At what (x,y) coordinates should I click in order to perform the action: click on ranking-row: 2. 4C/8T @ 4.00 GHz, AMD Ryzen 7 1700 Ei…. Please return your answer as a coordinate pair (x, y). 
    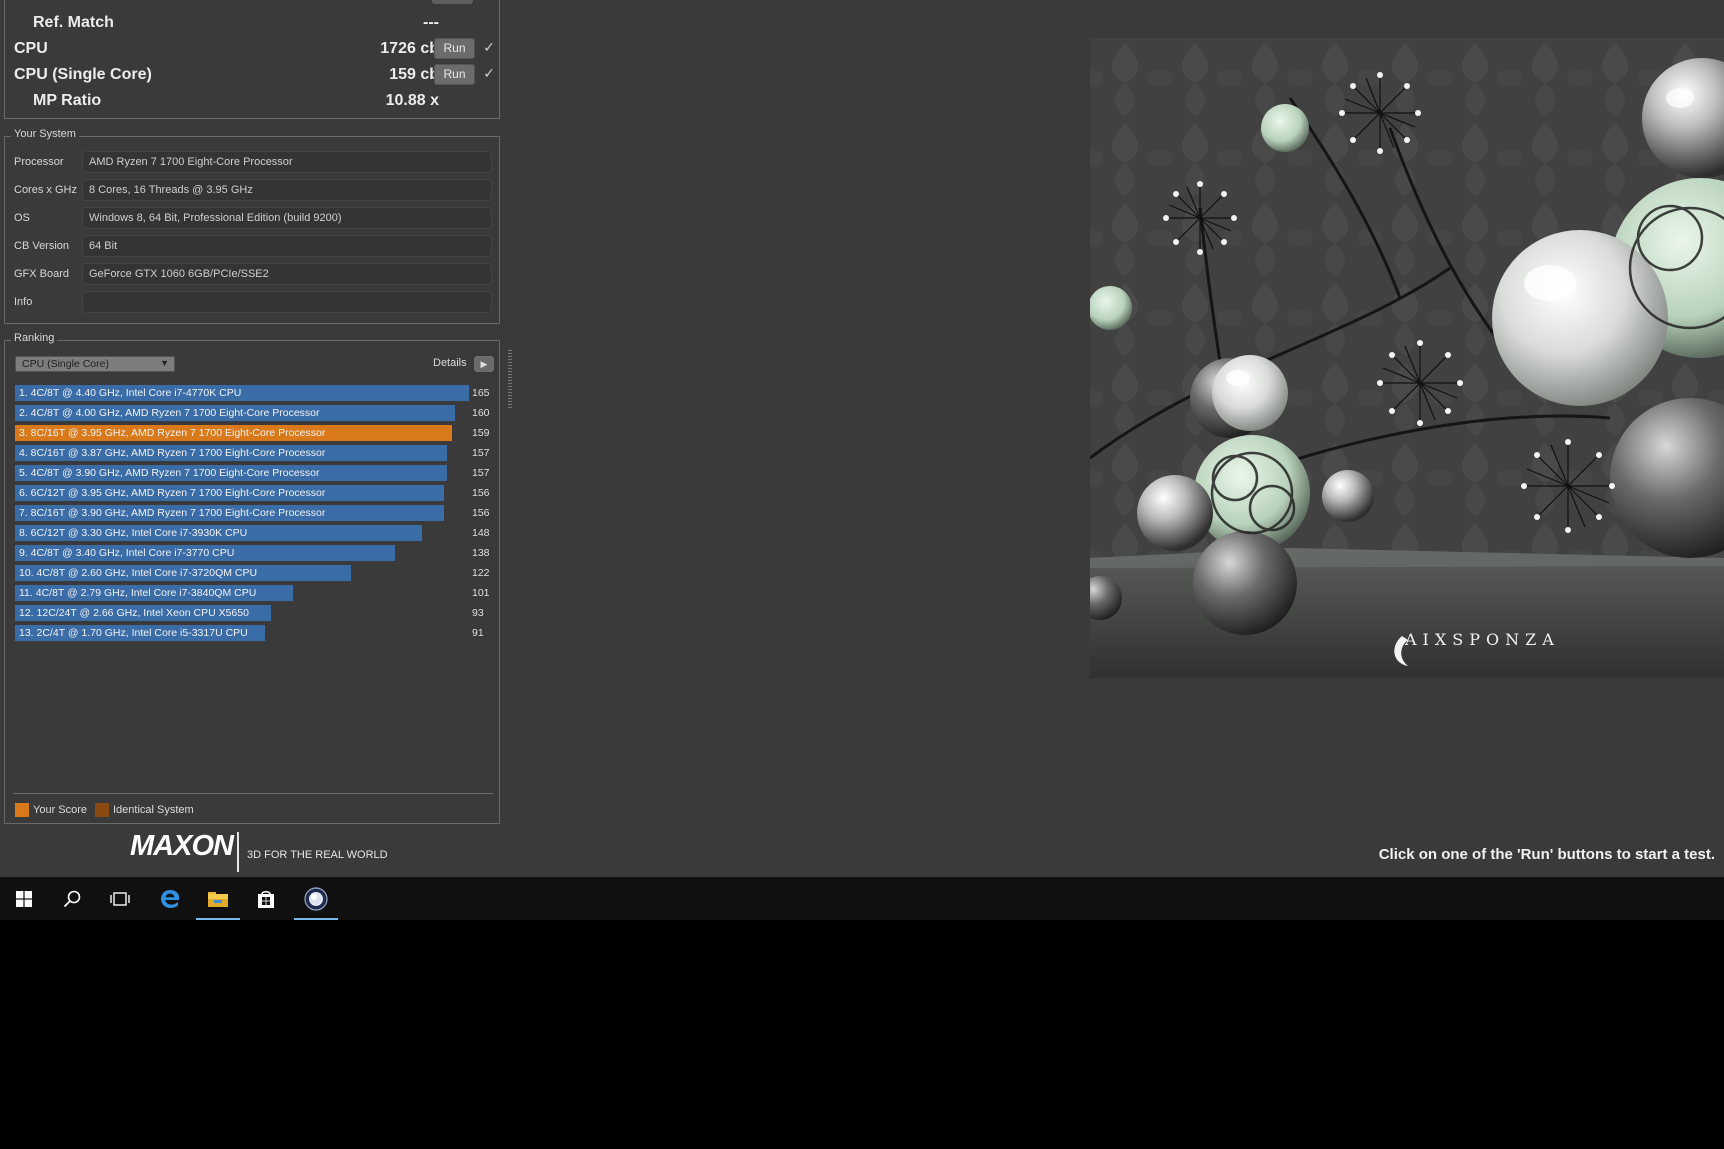
    Looking at the image, I should click on (255, 413).